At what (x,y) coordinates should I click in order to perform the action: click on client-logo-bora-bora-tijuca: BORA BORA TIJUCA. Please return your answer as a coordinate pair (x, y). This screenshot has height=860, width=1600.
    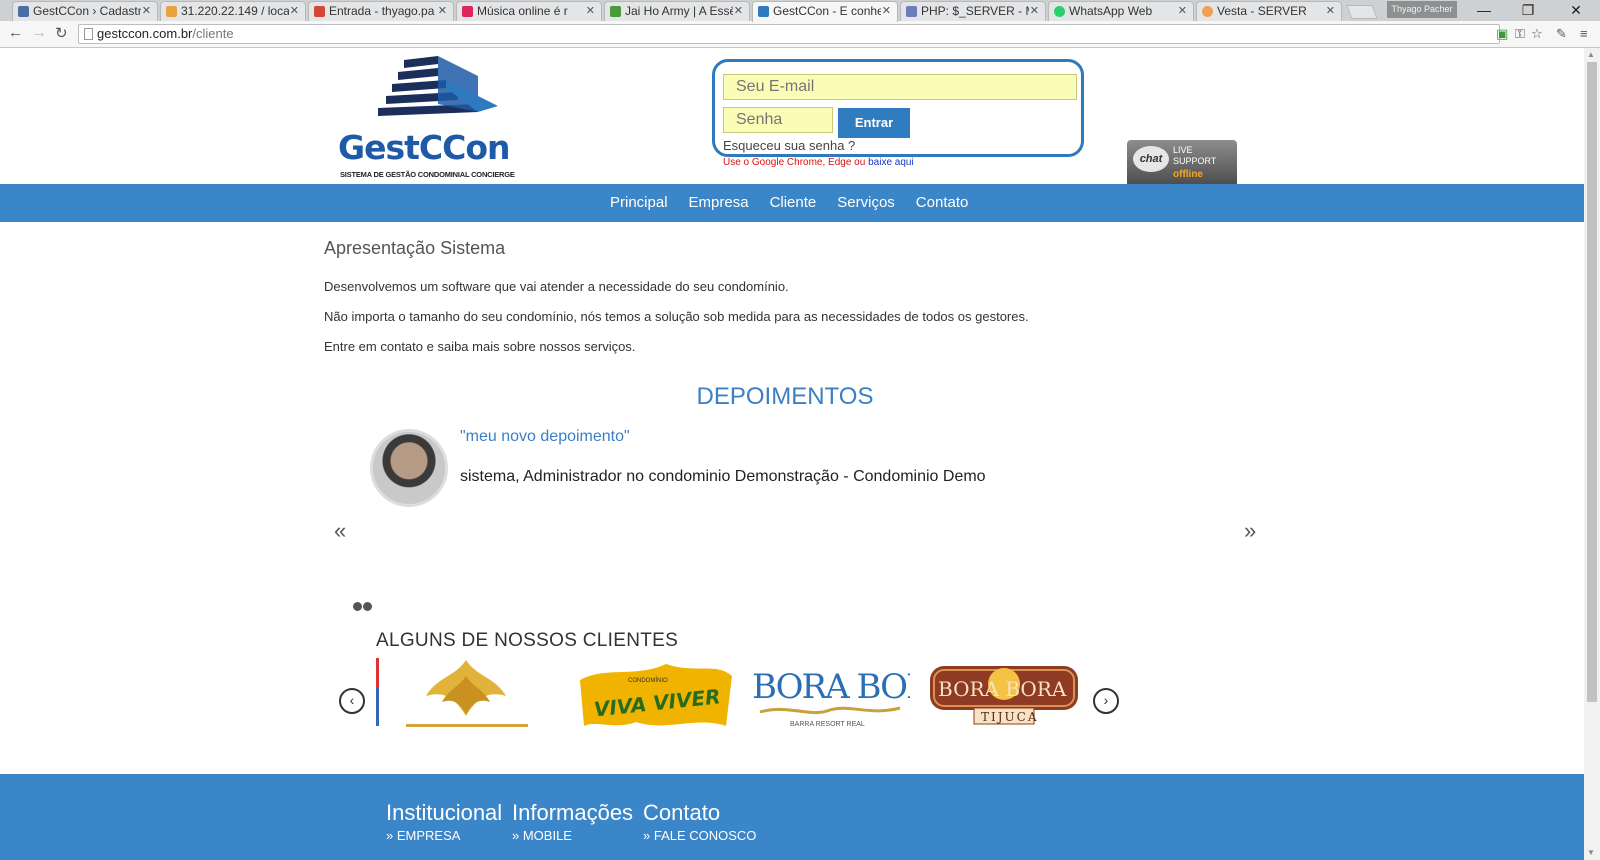
    Looking at the image, I should click on (1004, 694).